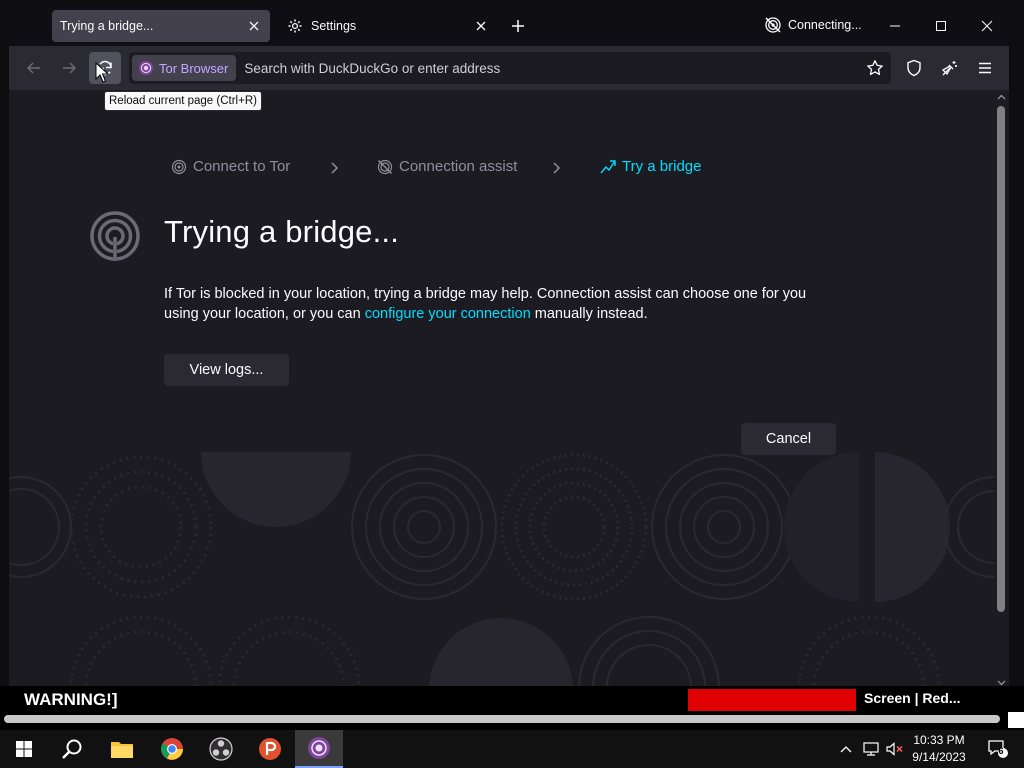 The image size is (1024, 768). I want to click on windows-logo-icon, so click(24, 749).